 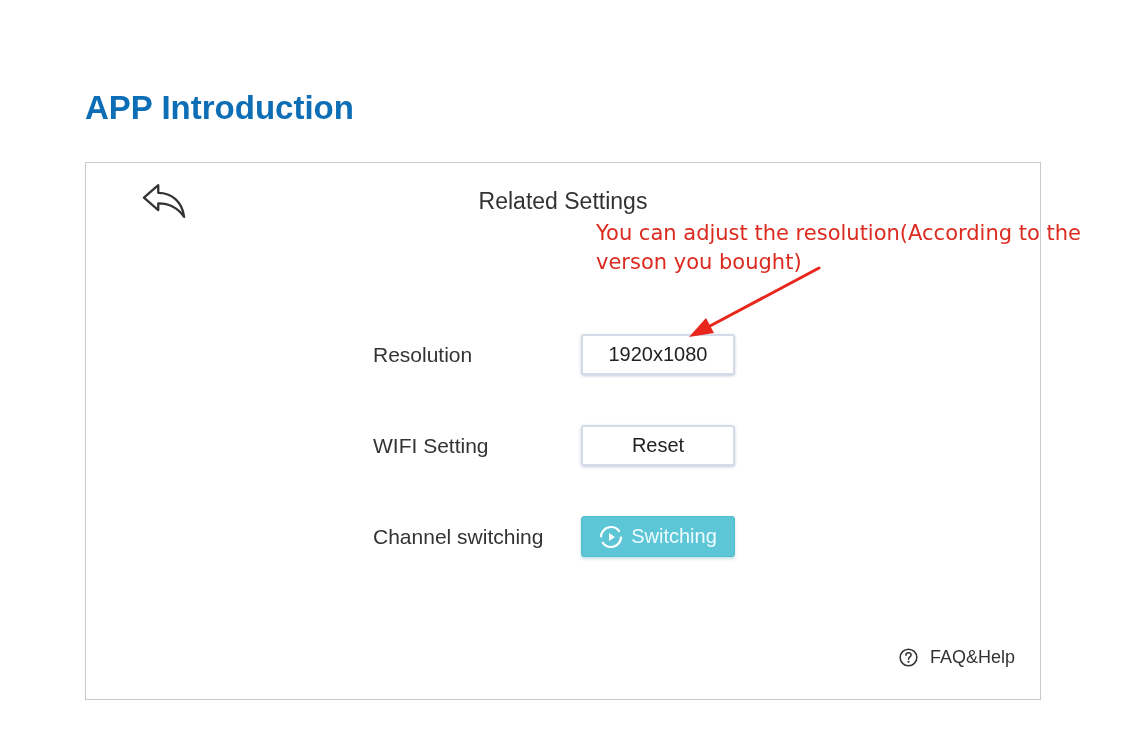 What do you see at coordinates (458, 536) in the screenshot?
I see `setting-label: Channel switching` at bounding box center [458, 536].